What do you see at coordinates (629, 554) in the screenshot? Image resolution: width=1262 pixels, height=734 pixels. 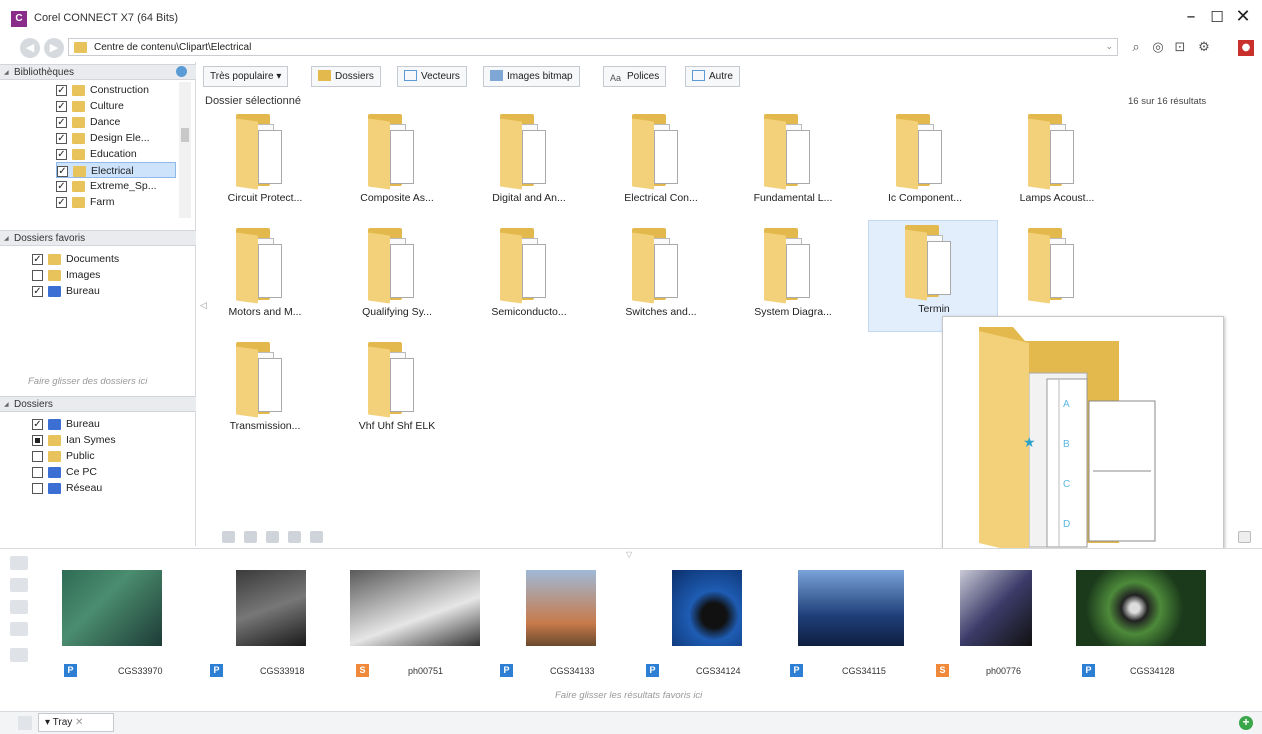 I see `collapse-icon: ▽` at bounding box center [629, 554].